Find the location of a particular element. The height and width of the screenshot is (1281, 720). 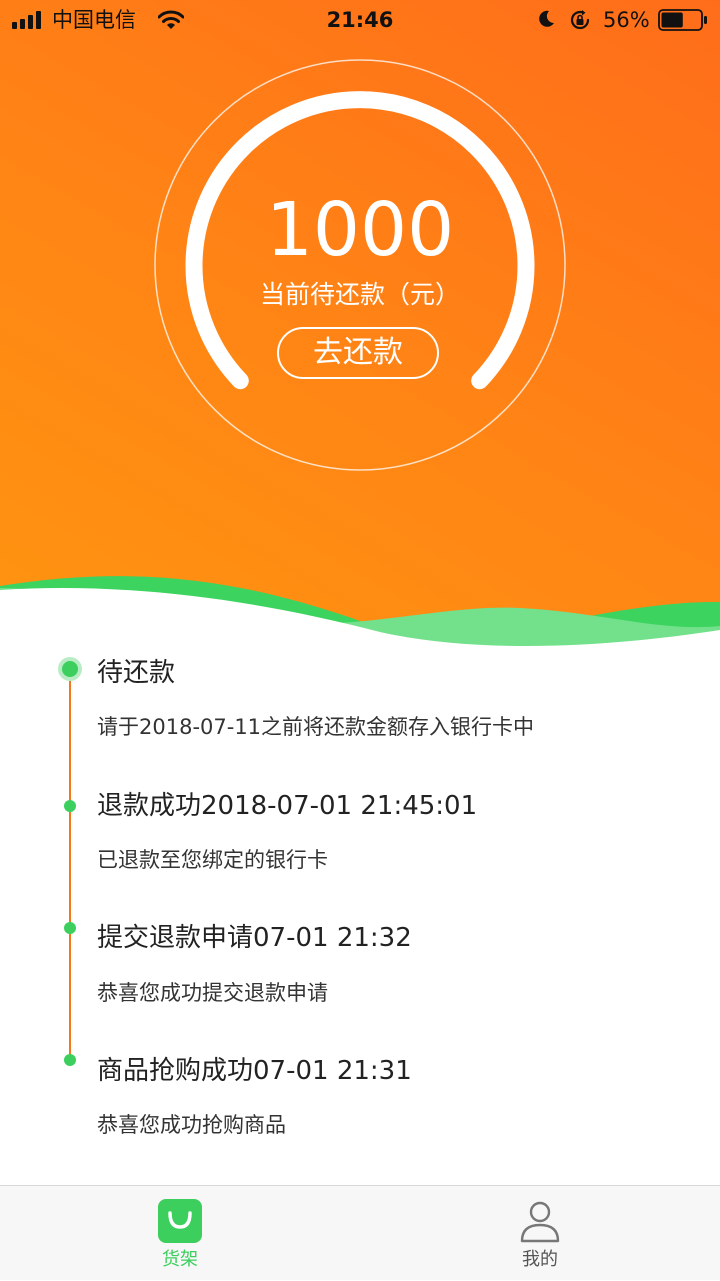

rotation-lock-icon is located at coordinates (580, 20).